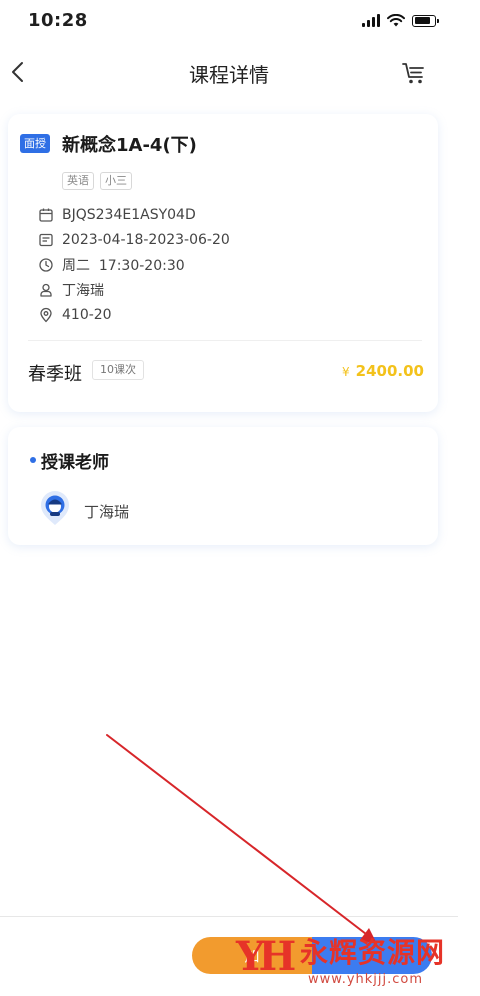 This screenshot has height=996, width=480. I want to click on teacher-card: 授课老师 丁海瑞, so click(223, 486).